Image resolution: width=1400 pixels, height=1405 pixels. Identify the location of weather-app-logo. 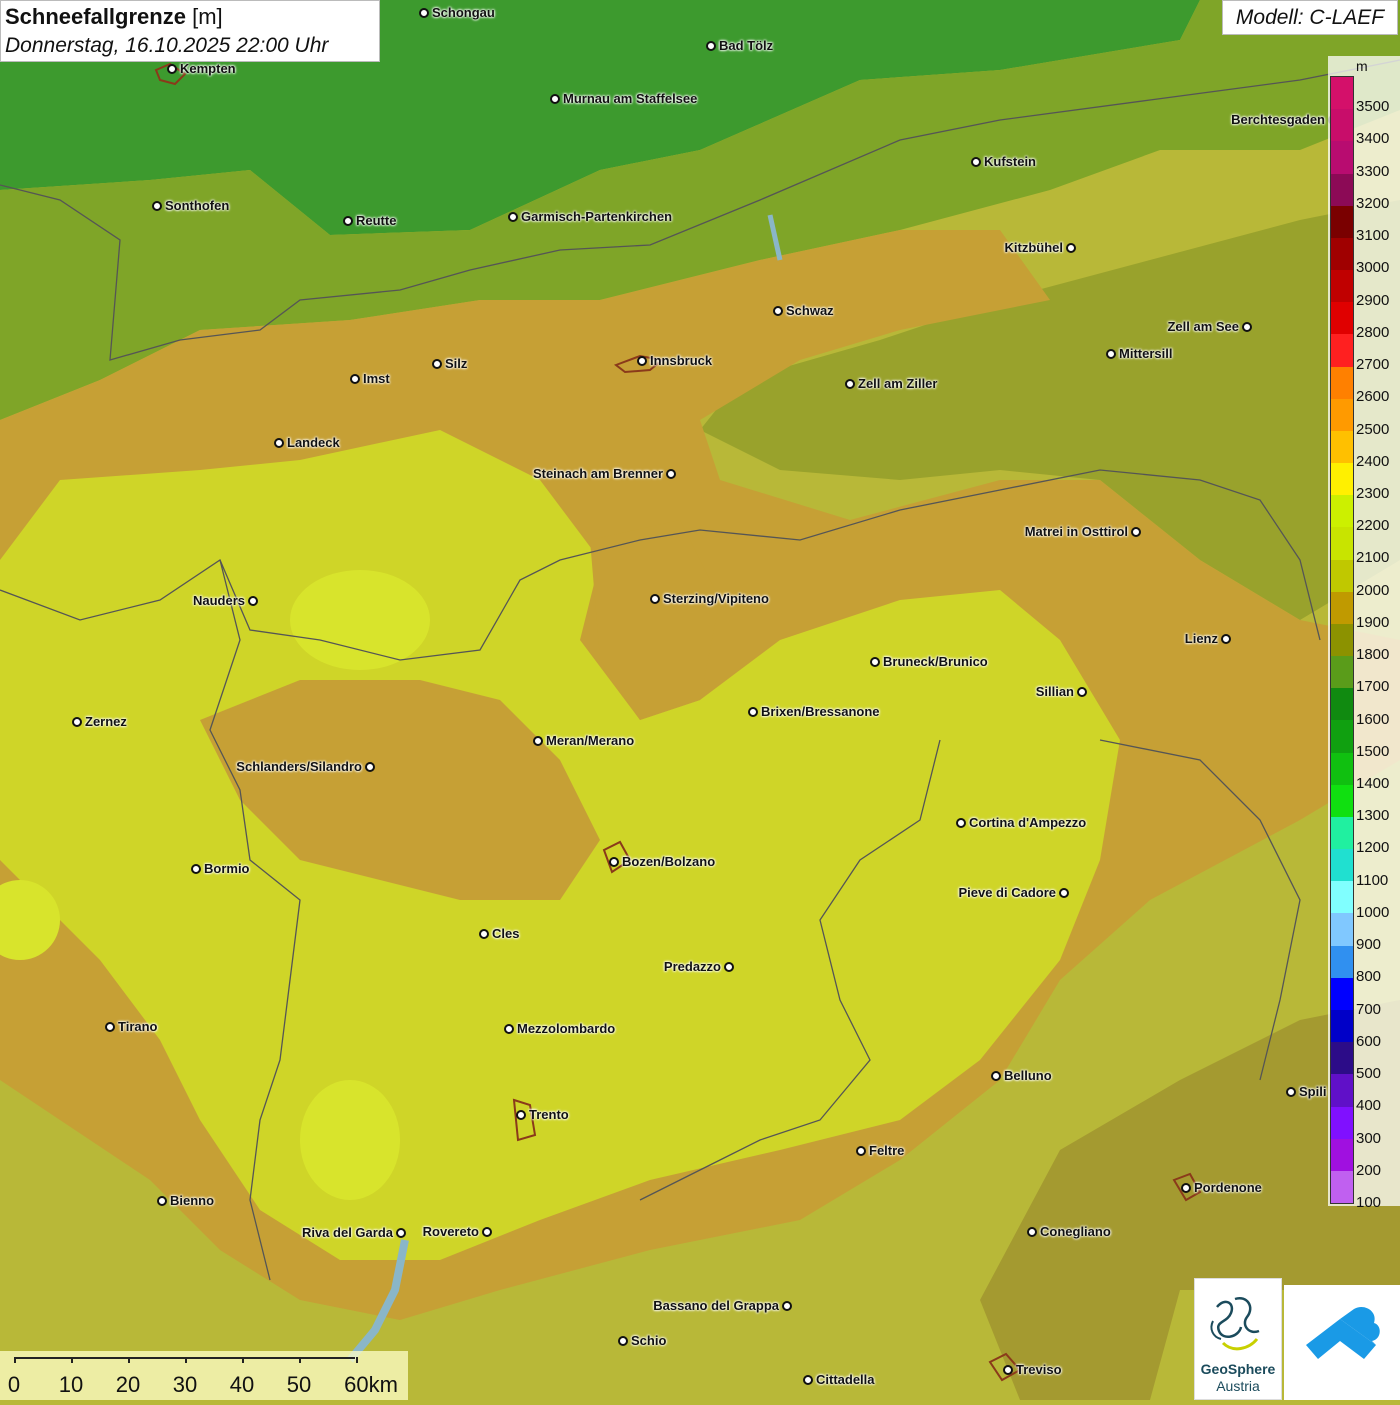
(1342, 1342).